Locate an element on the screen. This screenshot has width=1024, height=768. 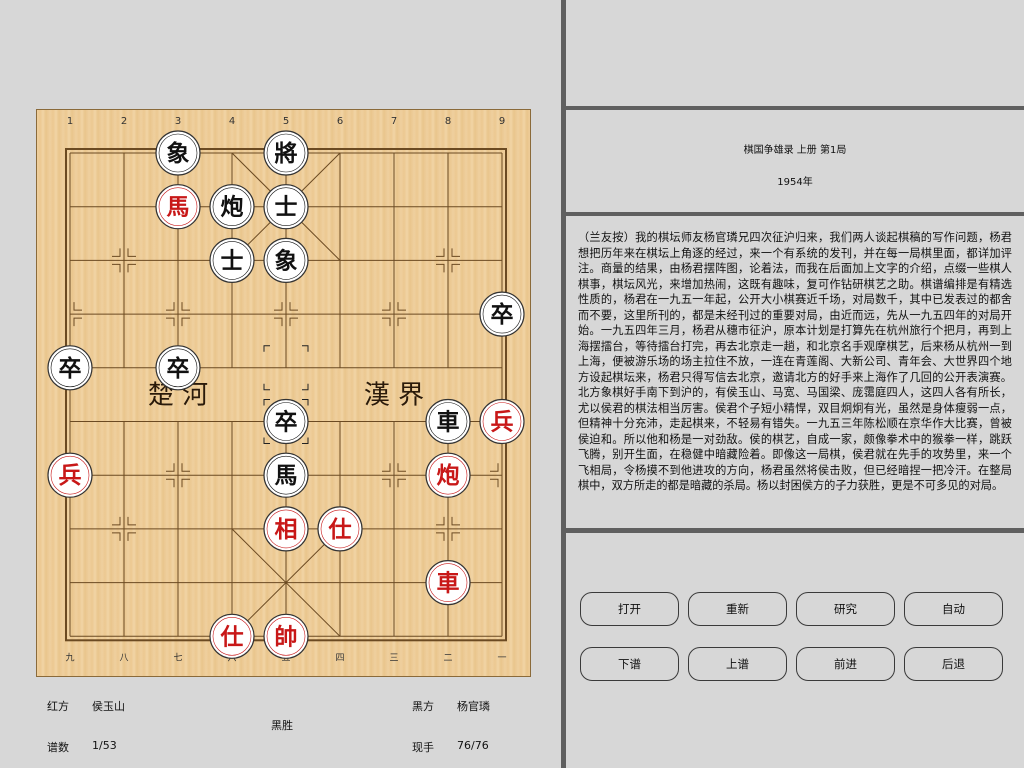
moves-label: 谱数 is located at coordinates (58, 747).